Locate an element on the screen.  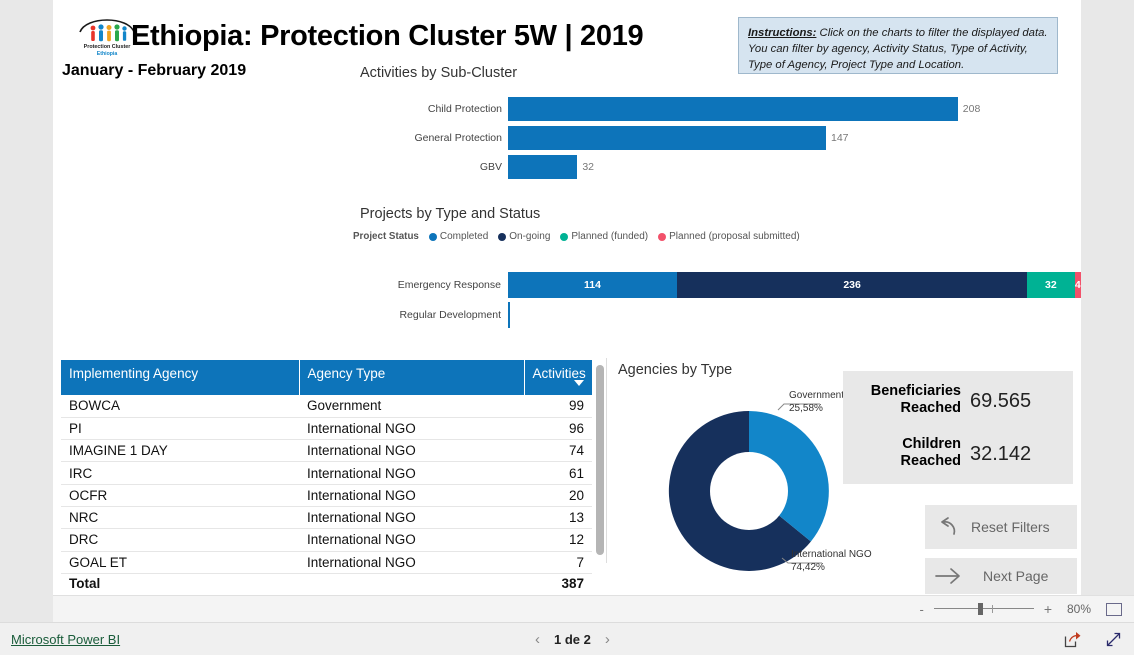
zoom-level-label: 80% is located at coordinates (1079, 609).